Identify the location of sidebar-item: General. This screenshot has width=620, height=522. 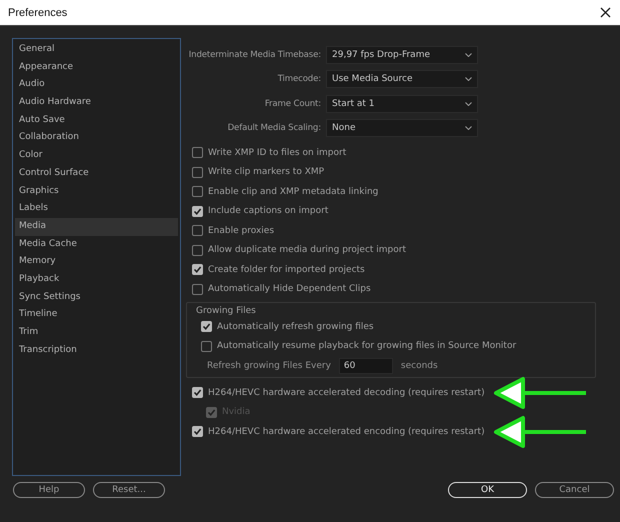
(96, 50).